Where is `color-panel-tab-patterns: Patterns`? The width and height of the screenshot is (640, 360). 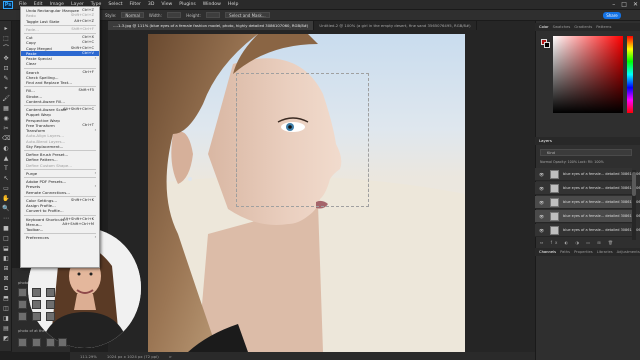
color-panel-tab-patterns: Patterns is located at coordinates (603, 27).